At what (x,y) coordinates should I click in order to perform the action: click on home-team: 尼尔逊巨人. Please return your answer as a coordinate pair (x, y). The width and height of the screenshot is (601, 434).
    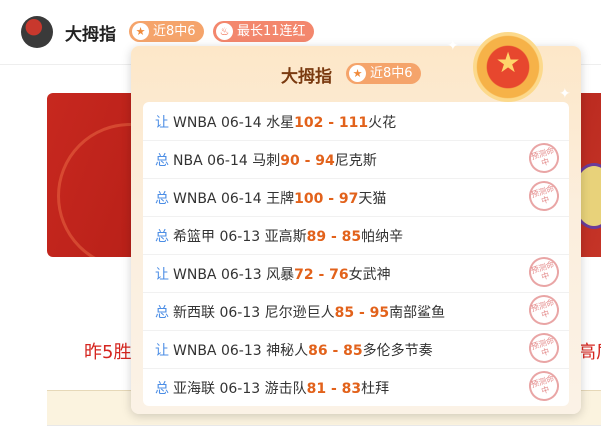
    Looking at the image, I should click on (299, 313).